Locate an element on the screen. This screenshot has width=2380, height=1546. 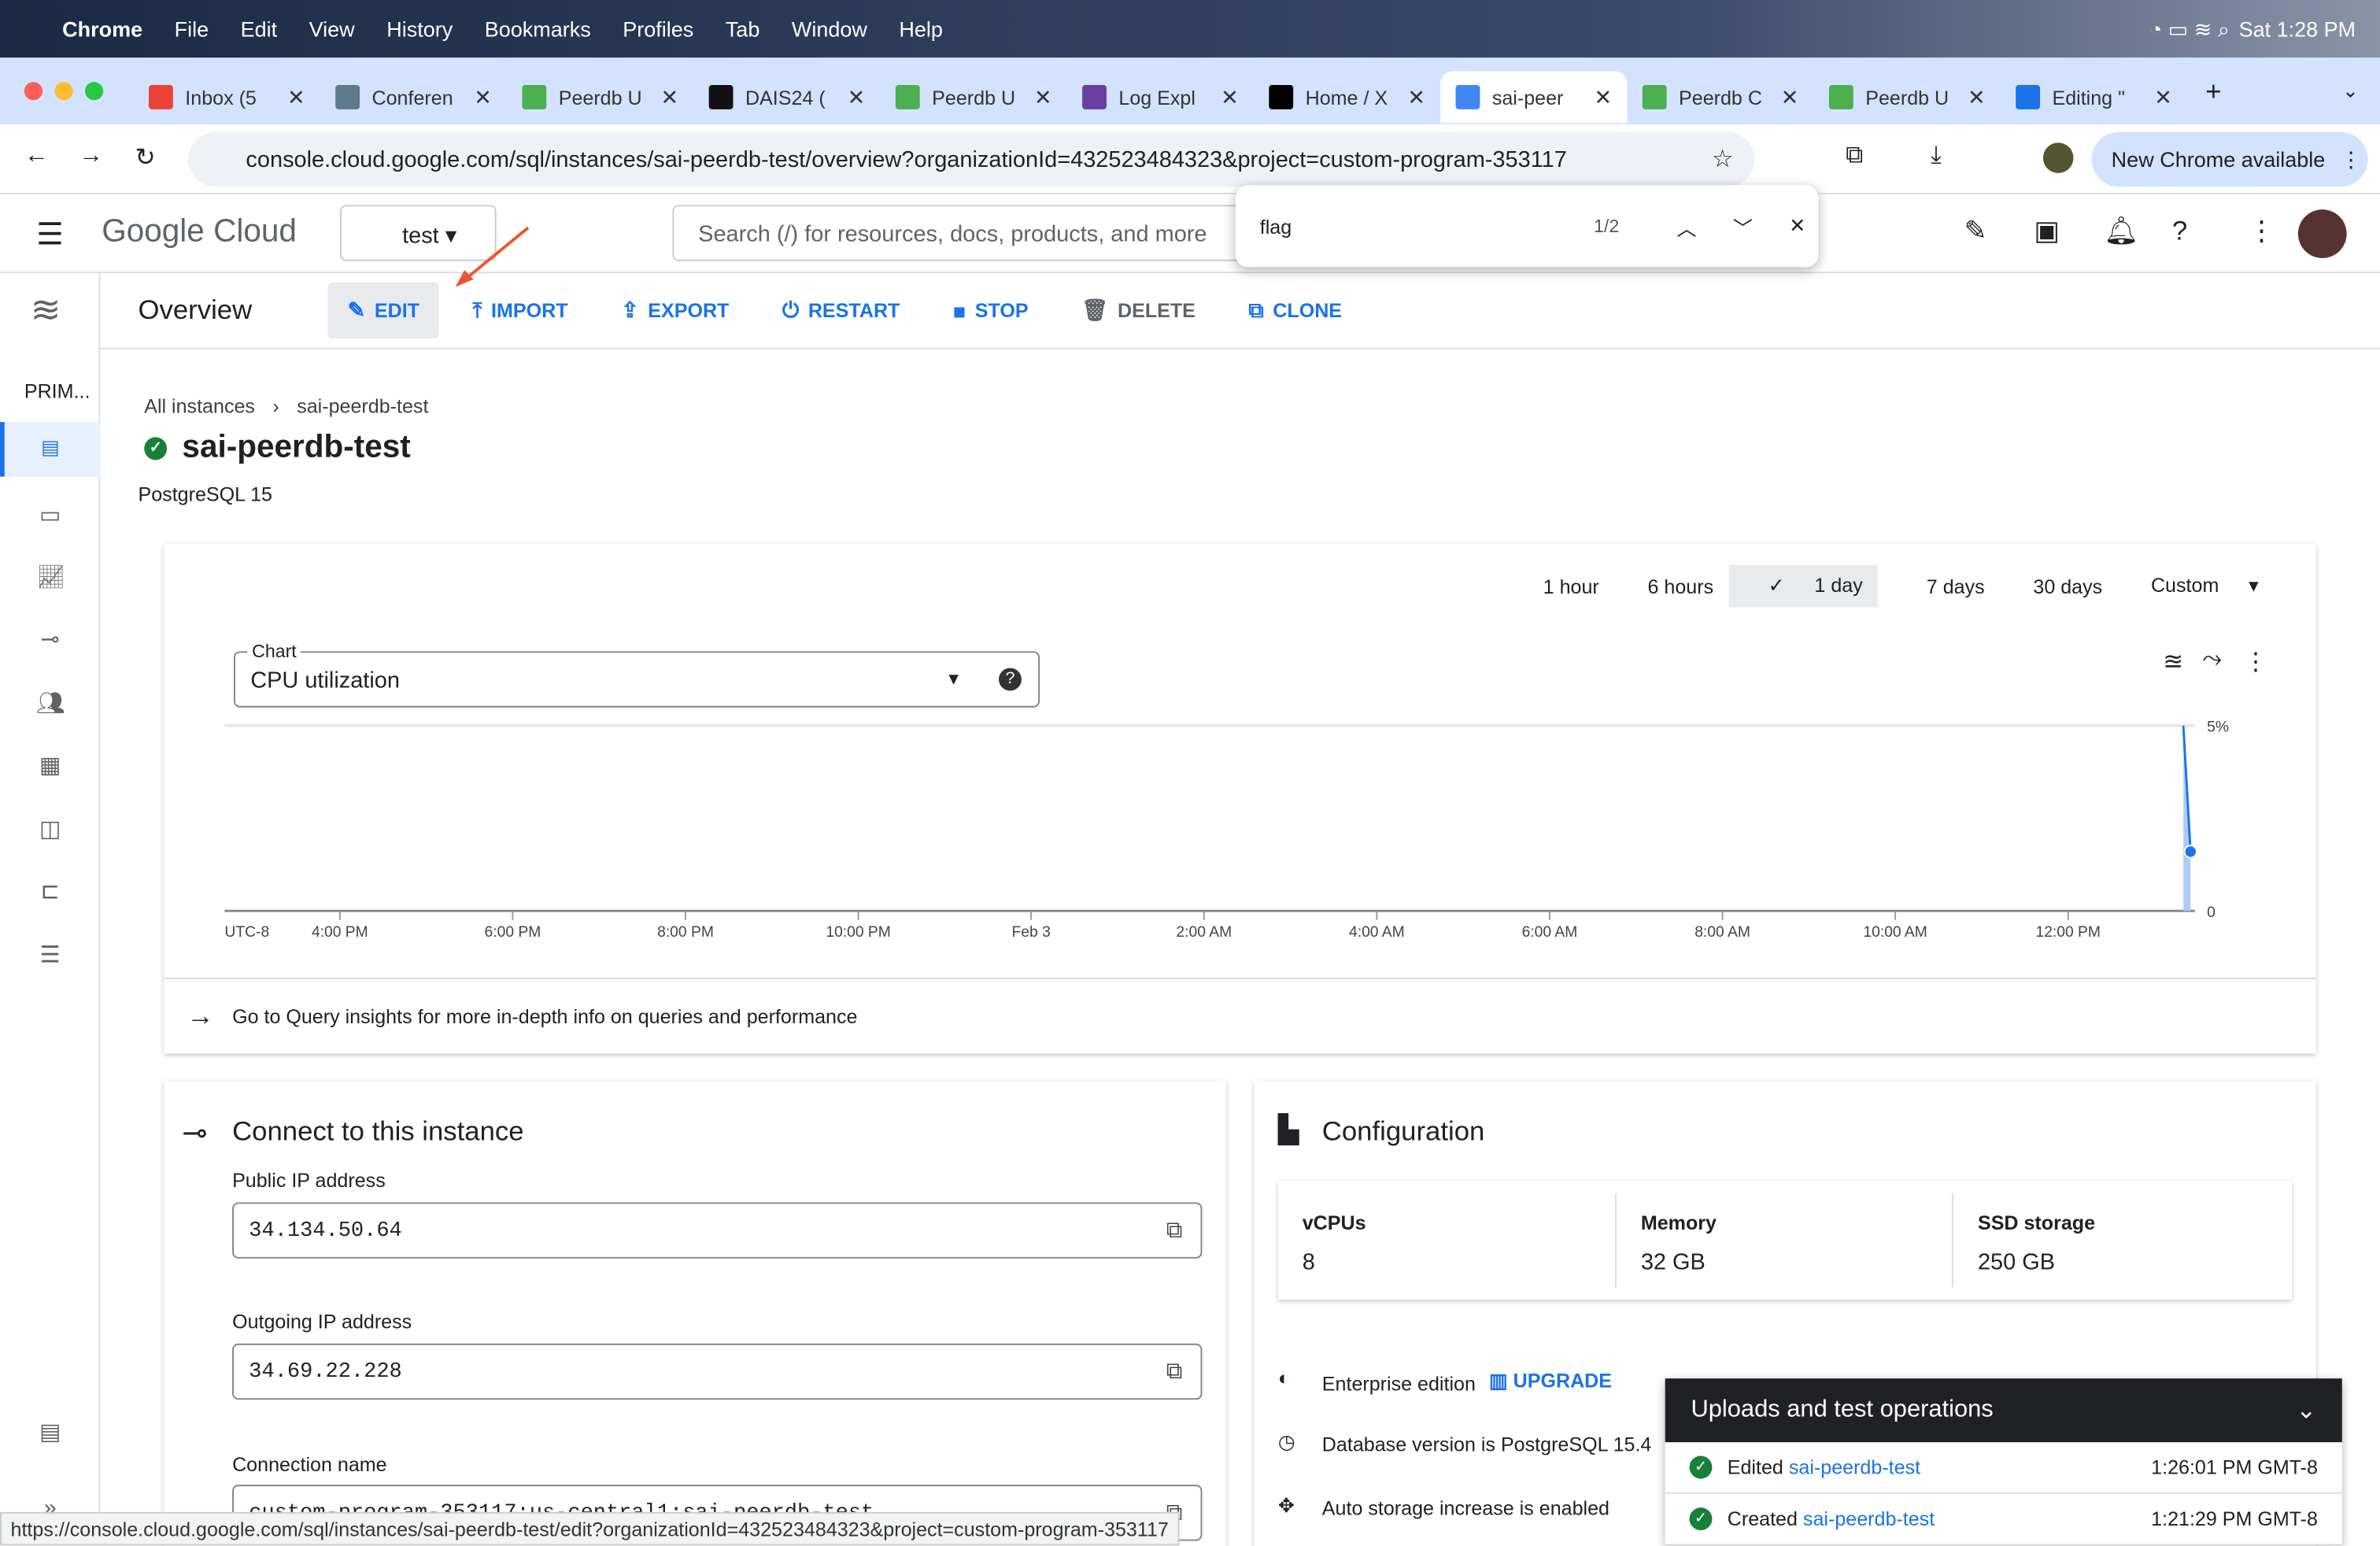
extensions-icon: ⧉ is located at coordinates (1854, 156).